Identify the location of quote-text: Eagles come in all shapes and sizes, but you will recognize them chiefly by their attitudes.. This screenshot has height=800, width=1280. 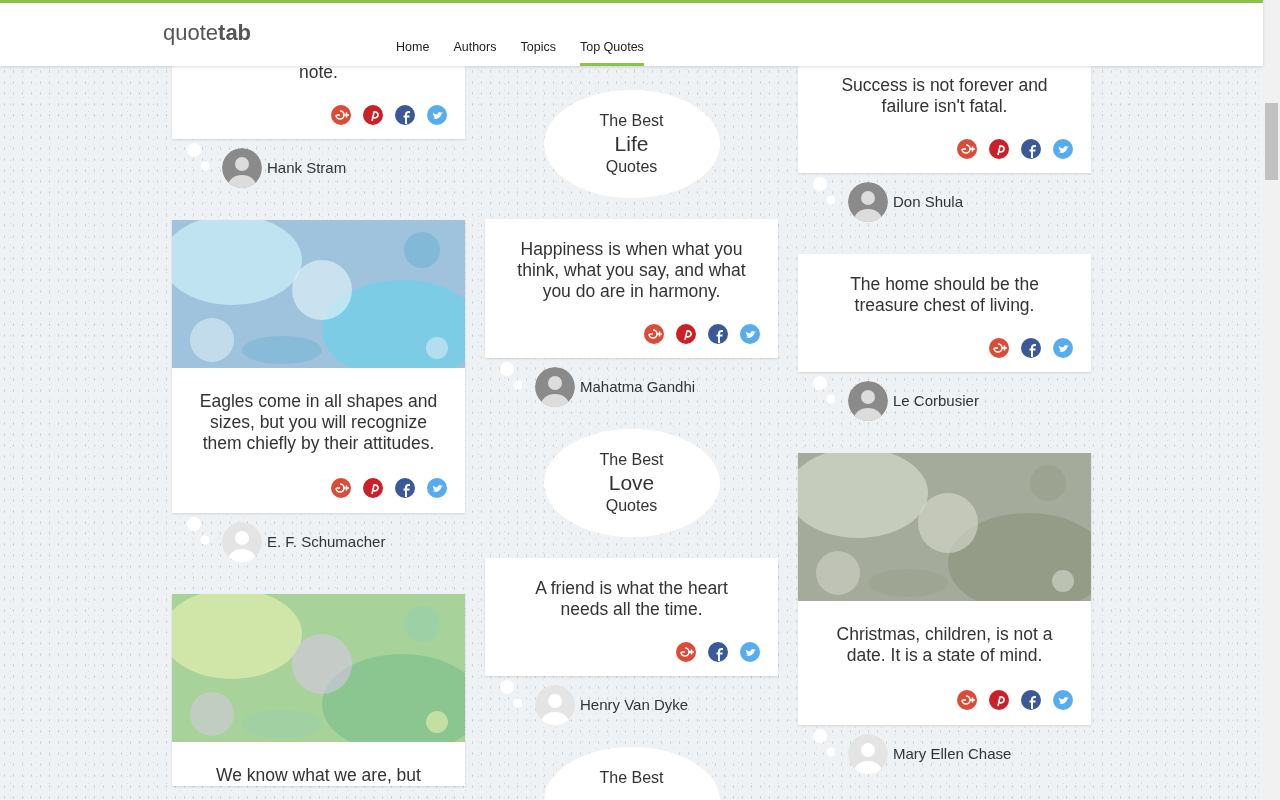
(318, 422).